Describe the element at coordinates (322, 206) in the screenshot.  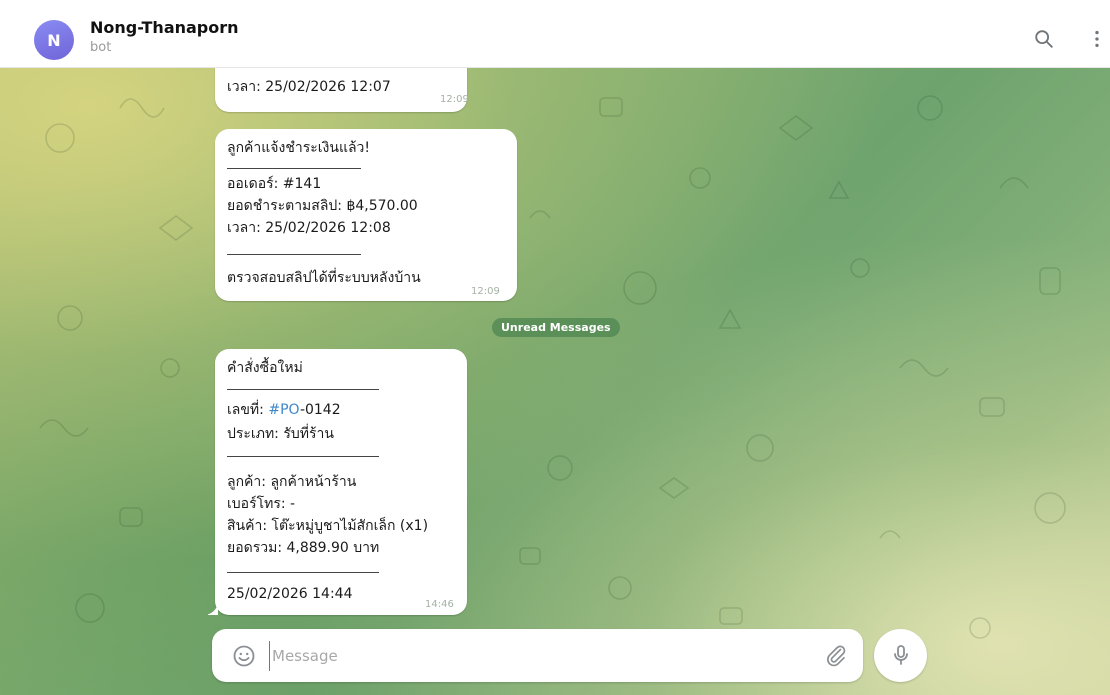
I see `message-line: ยอดชำระตามสลิป: ฿4,570.00` at that location.